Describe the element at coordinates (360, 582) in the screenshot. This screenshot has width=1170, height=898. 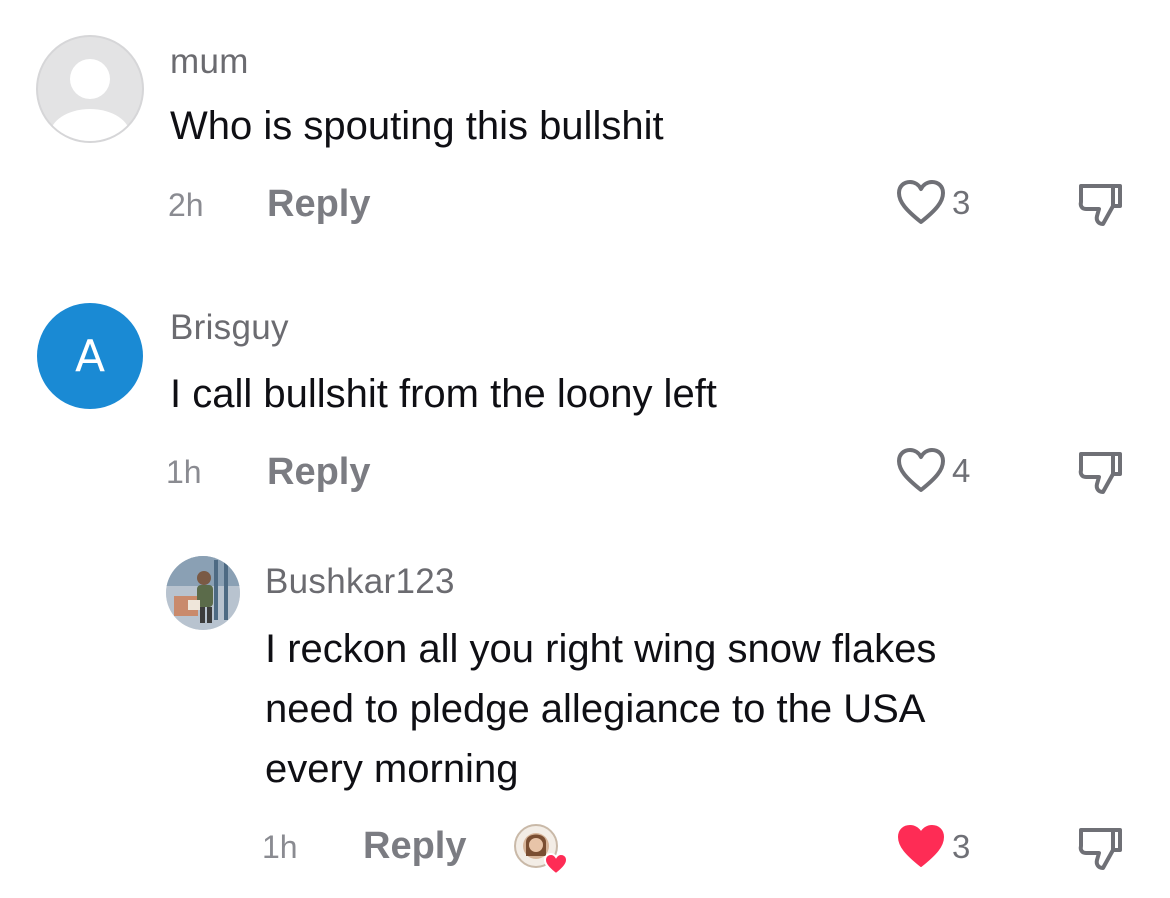
I see `comment-username: Bushkar123` at that location.